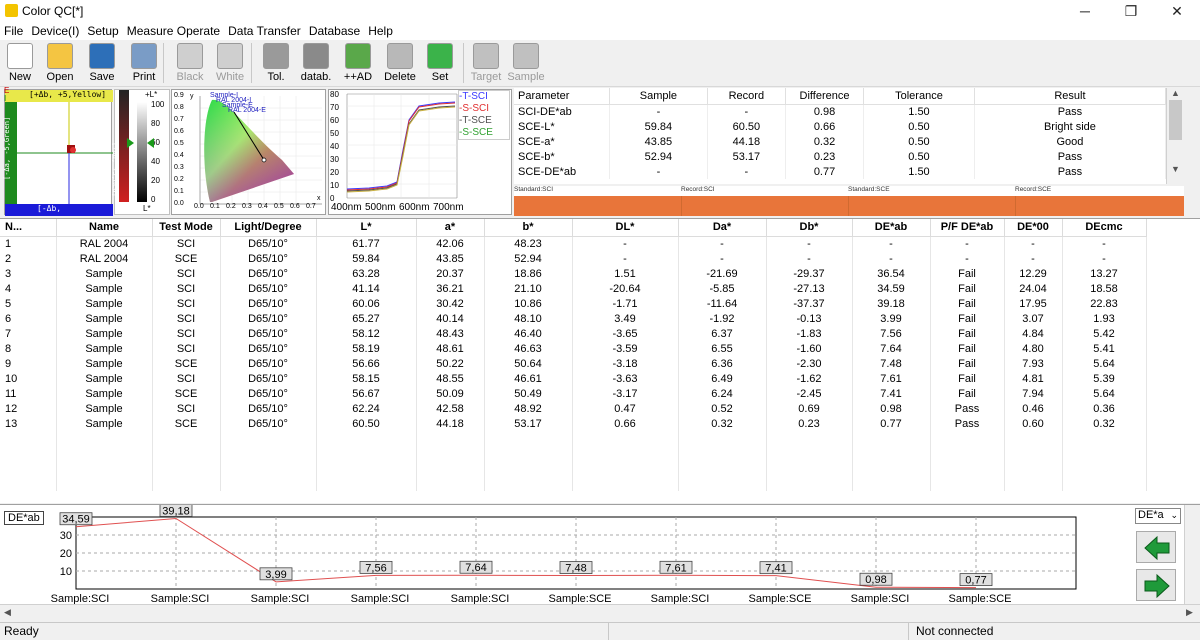 This screenshot has height=640, width=1200. Describe the element at coordinates (7, 612) in the screenshot. I see `scroll-left-icon: ◀` at that location.